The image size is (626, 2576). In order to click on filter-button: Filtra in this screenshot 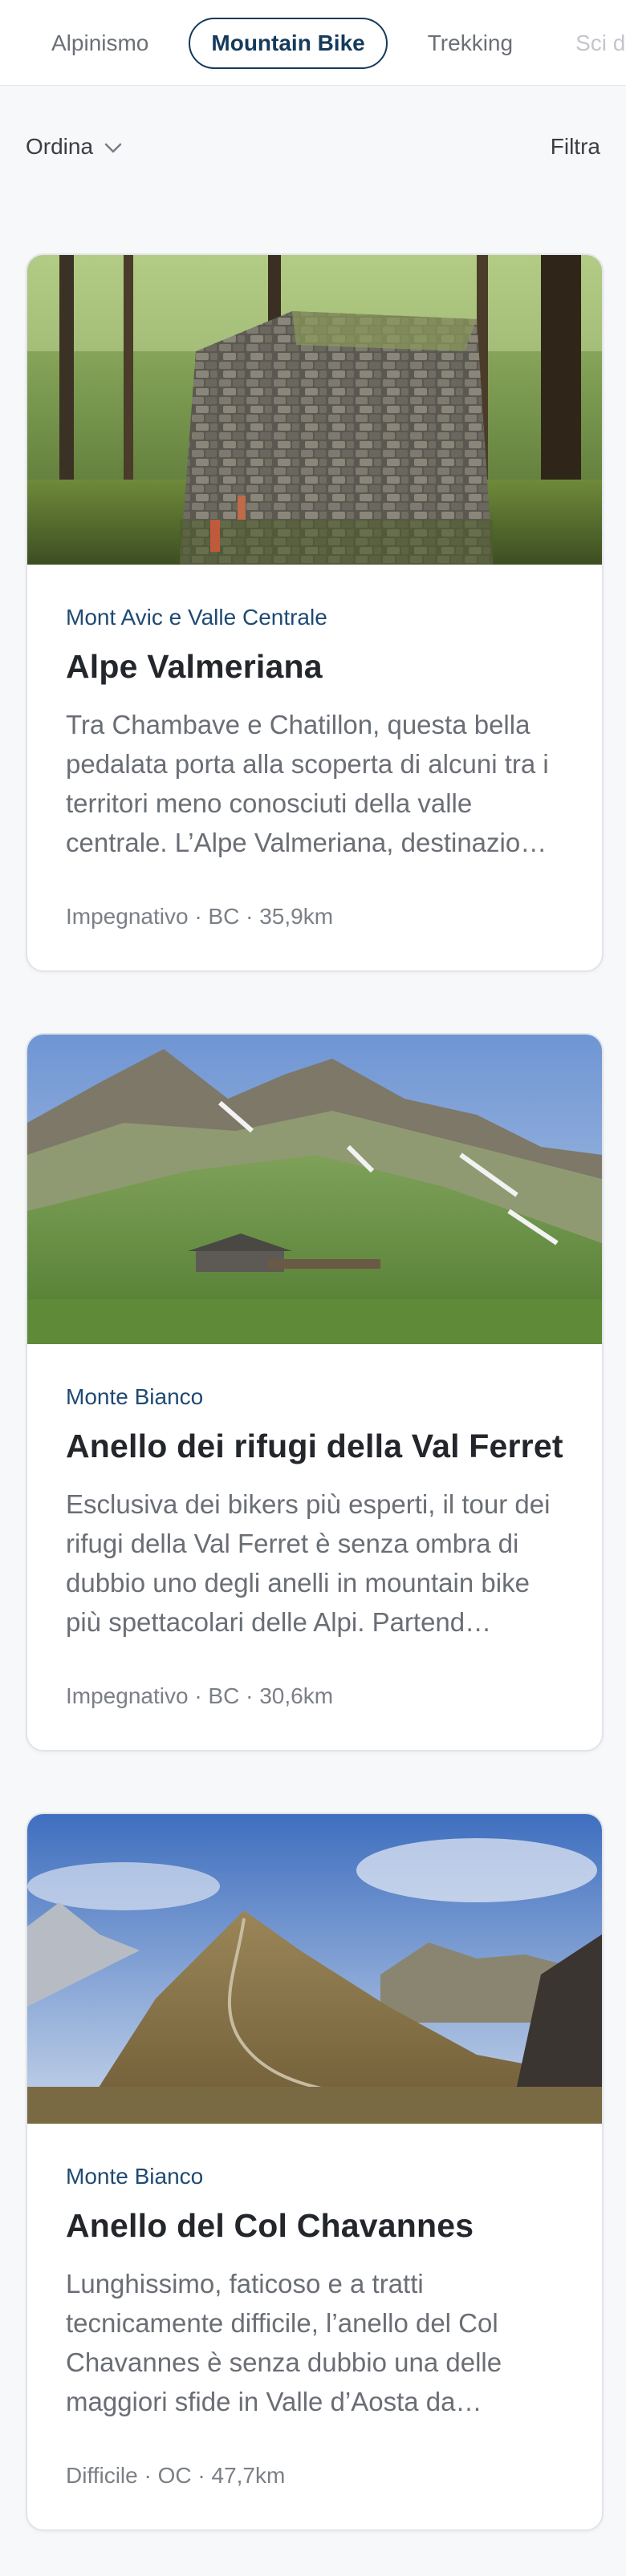, I will do `click(575, 147)`.